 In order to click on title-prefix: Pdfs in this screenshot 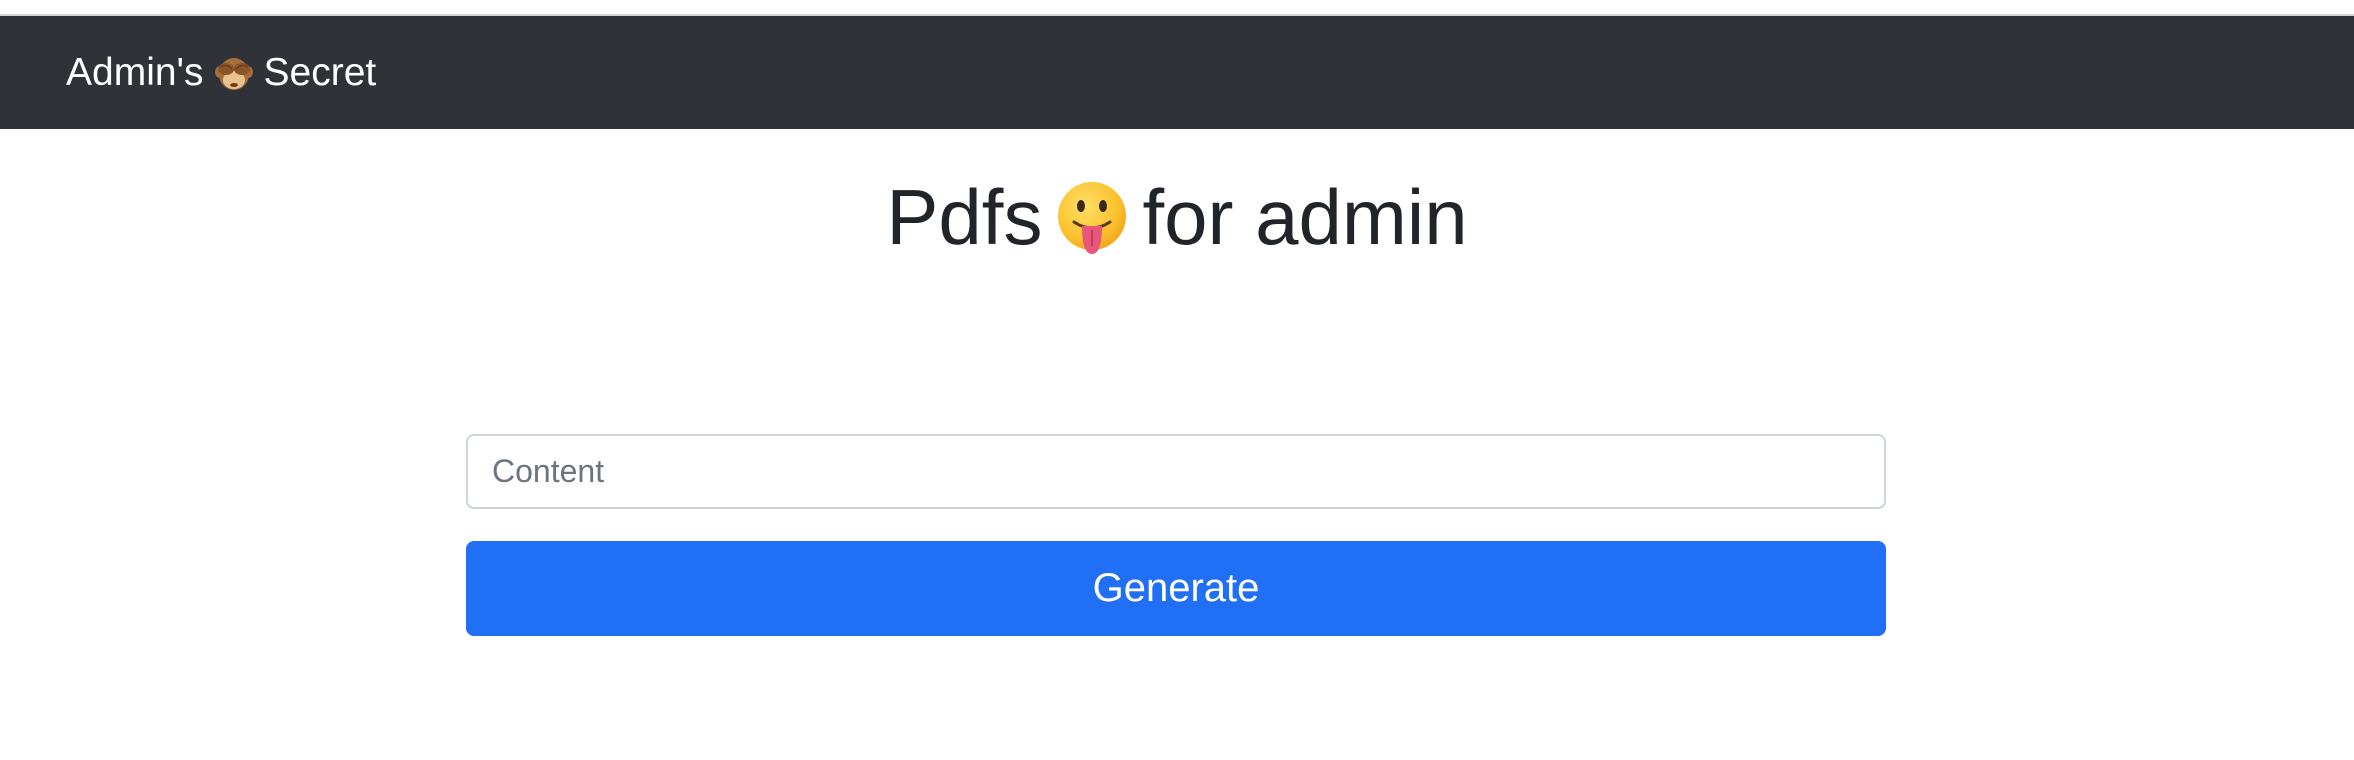, I will do `click(964, 217)`.